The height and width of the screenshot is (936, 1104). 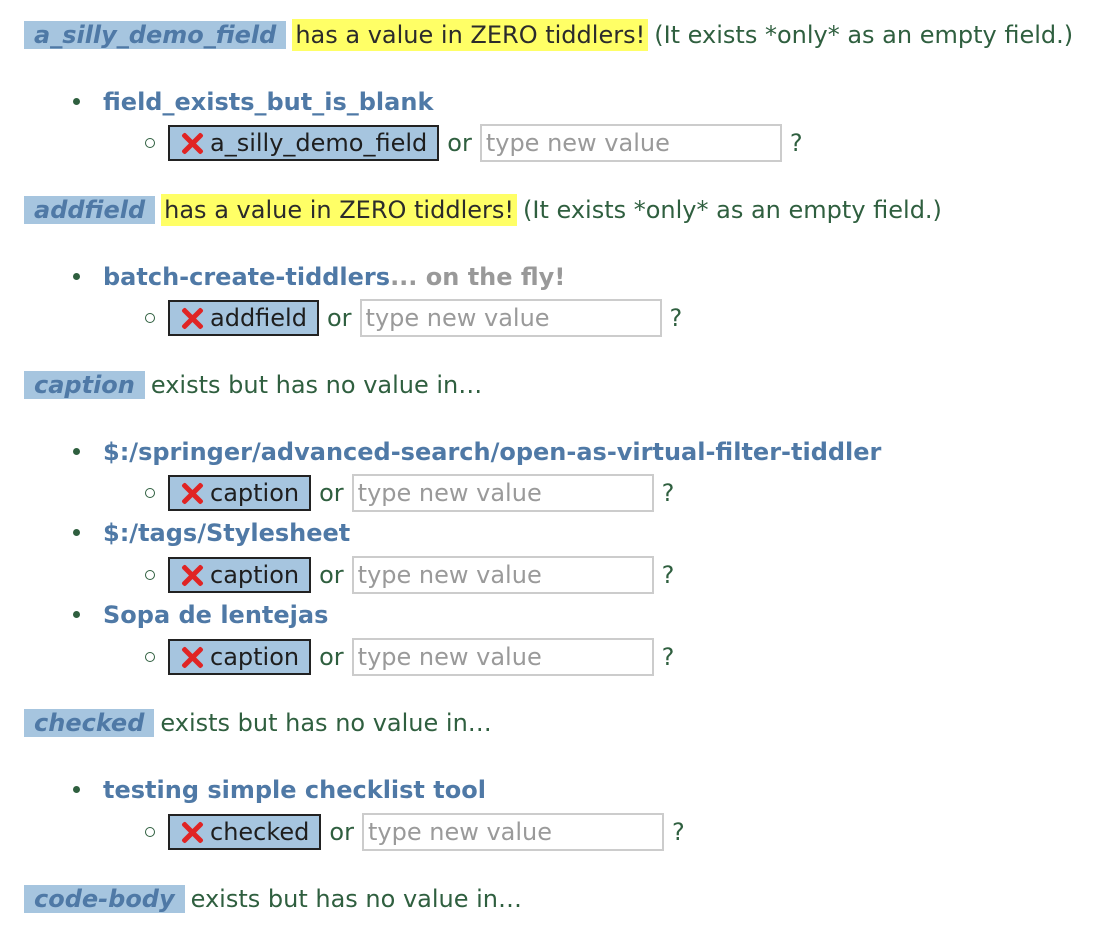 What do you see at coordinates (84, 385) in the screenshot?
I see `field-name-tag: caption` at bounding box center [84, 385].